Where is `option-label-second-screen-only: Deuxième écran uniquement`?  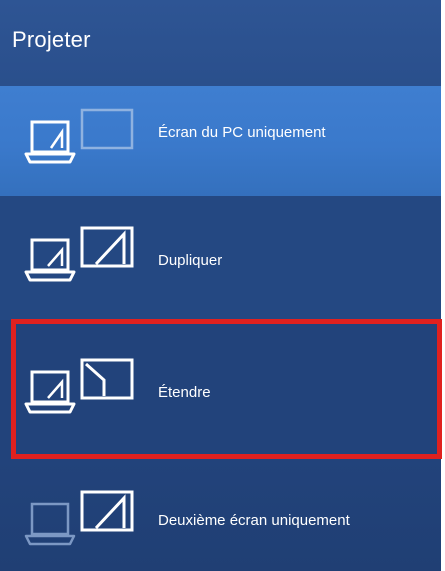
option-label-second-screen-only: Deuxième écran uniquement is located at coordinates (254, 520).